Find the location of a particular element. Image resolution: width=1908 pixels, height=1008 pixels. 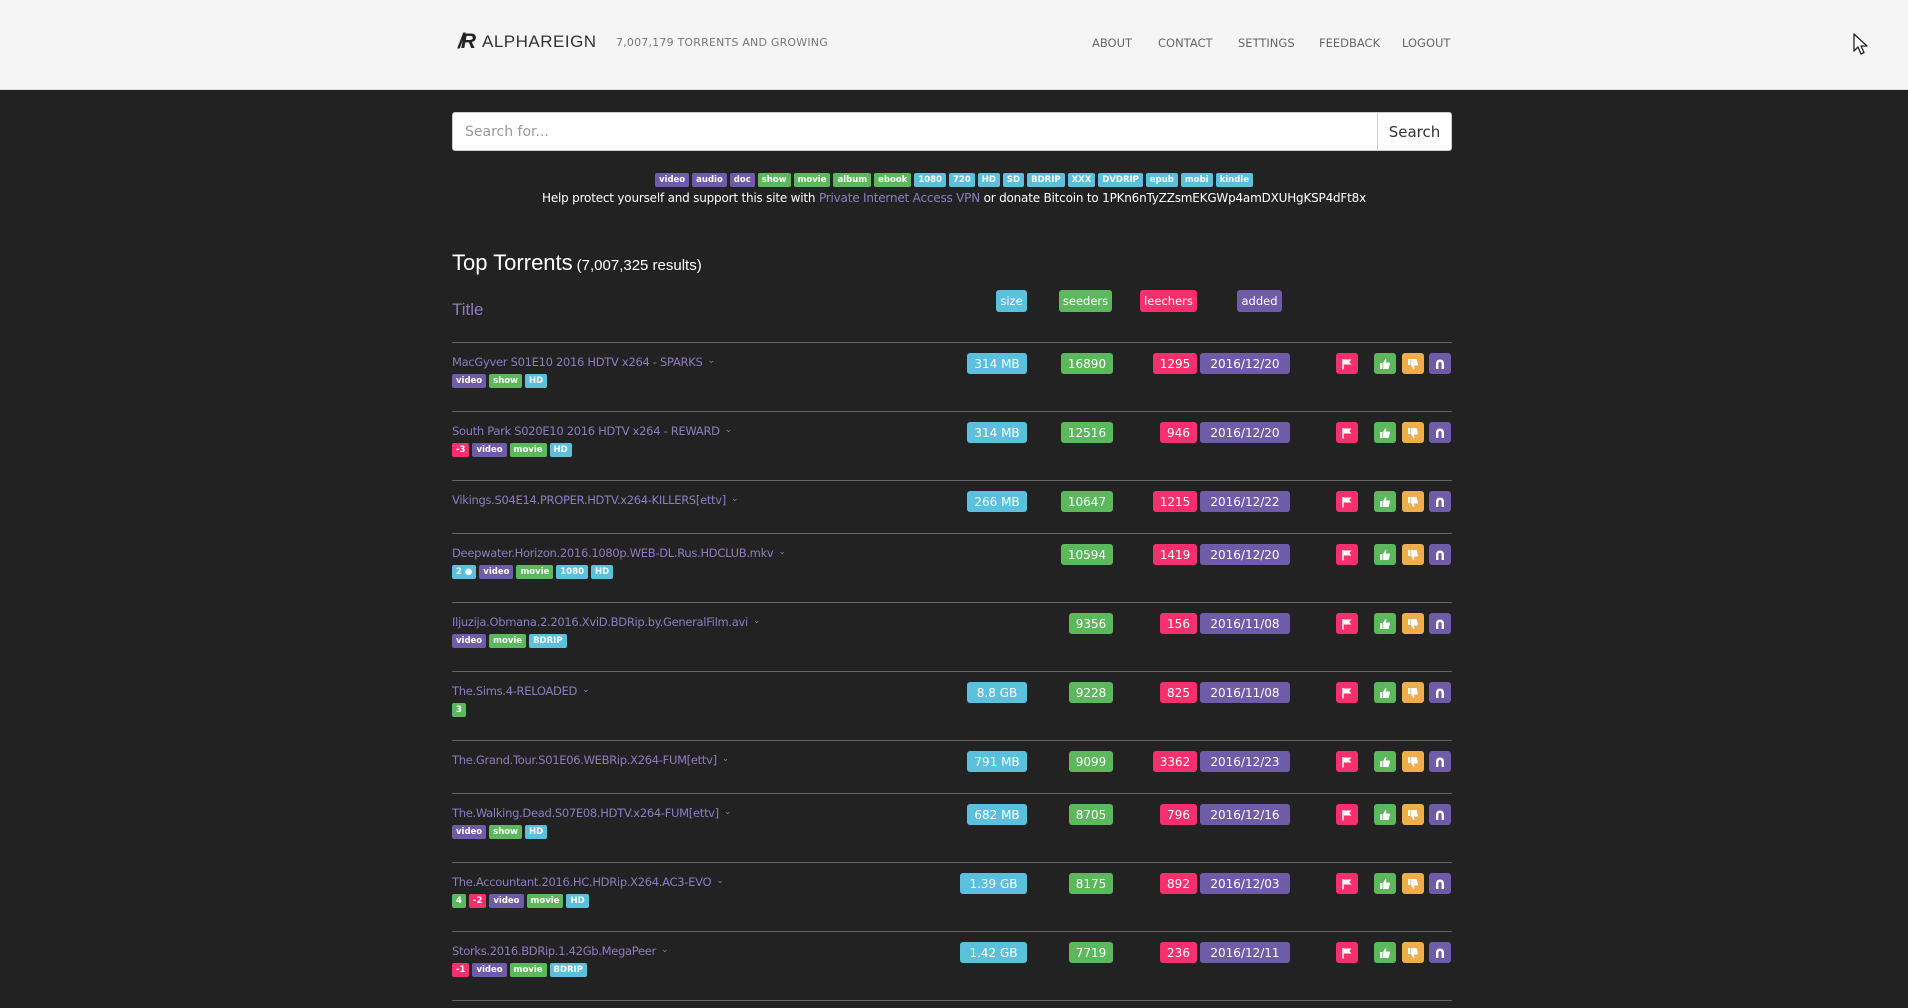

category-filter-1080: 1080 is located at coordinates (930, 180).